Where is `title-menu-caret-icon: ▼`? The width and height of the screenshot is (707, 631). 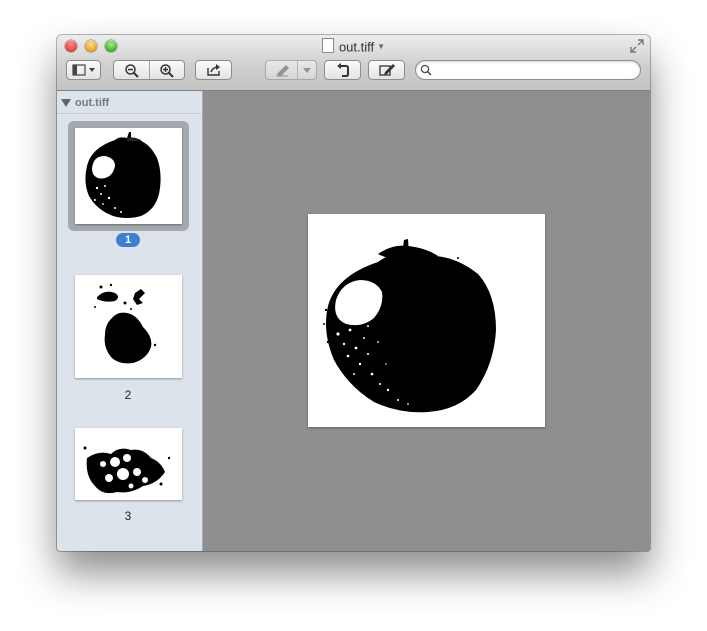
title-menu-caret-icon: ▼ is located at coordinates (381, 46).